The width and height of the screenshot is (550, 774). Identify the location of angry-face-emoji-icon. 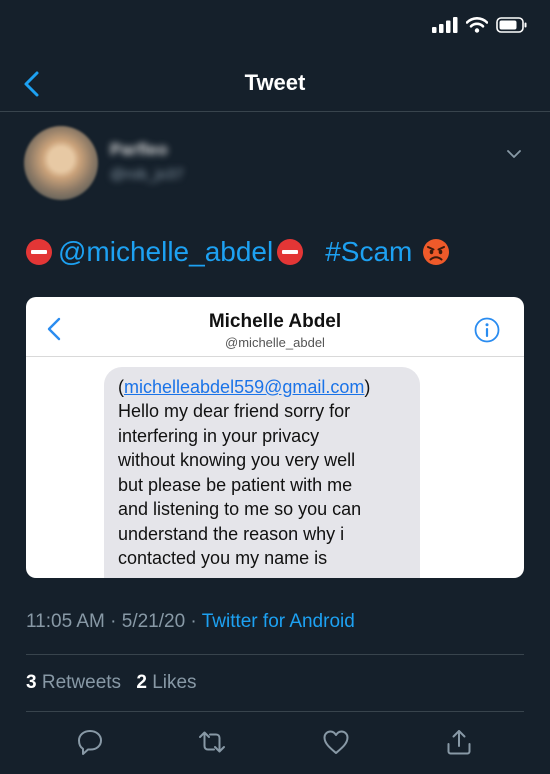
(436, 252).